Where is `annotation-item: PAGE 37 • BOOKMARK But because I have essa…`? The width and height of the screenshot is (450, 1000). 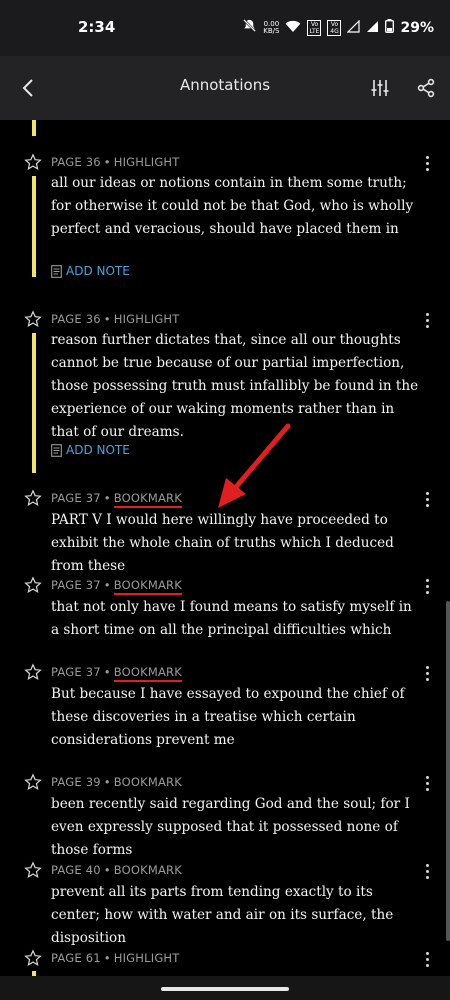
annotation-item: PAGE 37 • BOOKMARK But because I have essa… is located at coordinates (225, 708).